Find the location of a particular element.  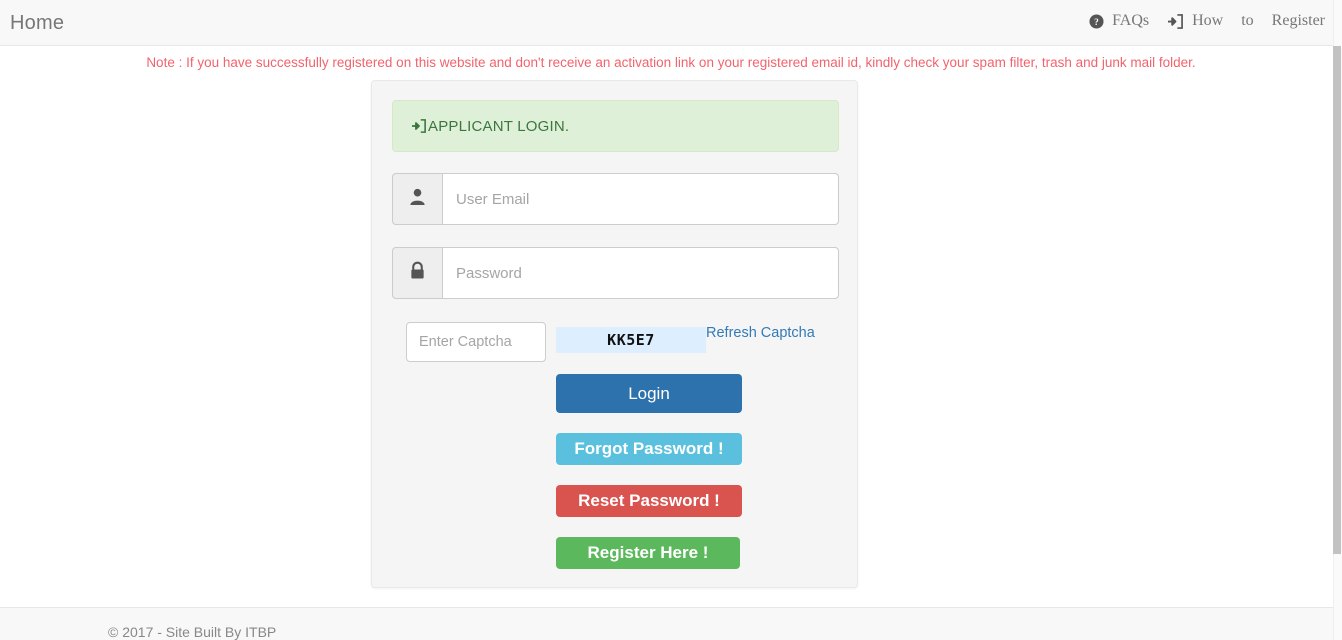

navbar-right-links: ? FAQs How to Register is located at coordinates (1207, 21).